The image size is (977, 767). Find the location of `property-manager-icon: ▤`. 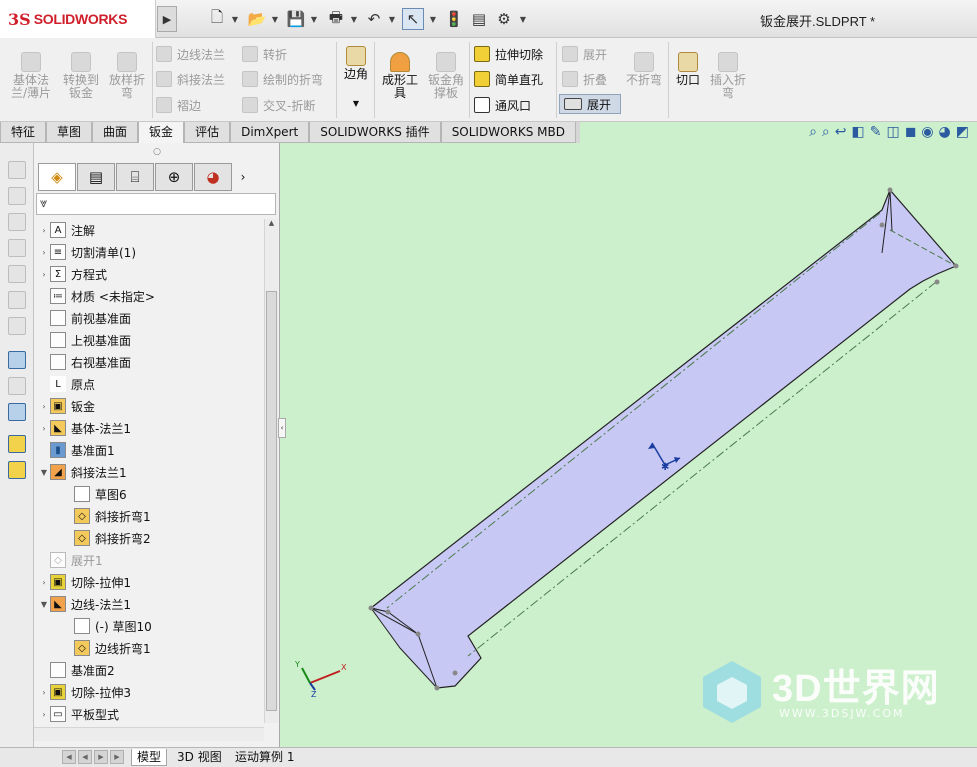

property-manager-icon: ▤ is located at coordinates (96, 177).